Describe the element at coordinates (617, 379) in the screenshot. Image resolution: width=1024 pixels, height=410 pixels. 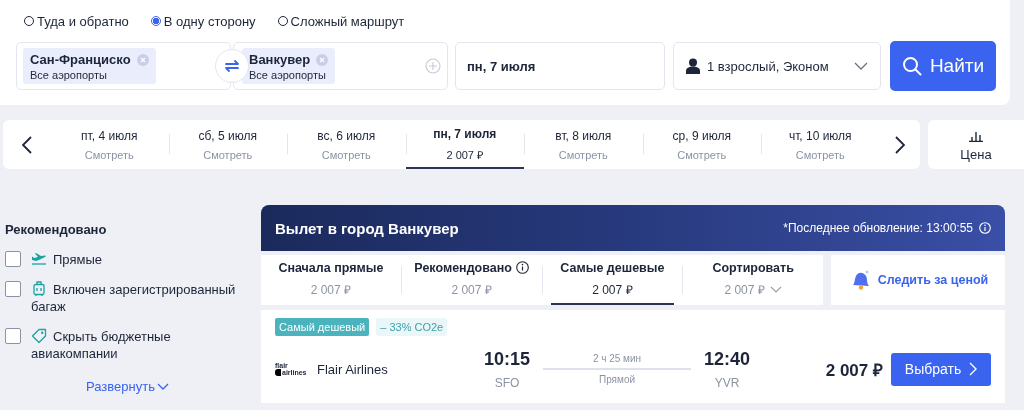
I see `stops-label: Прямой` at that location.